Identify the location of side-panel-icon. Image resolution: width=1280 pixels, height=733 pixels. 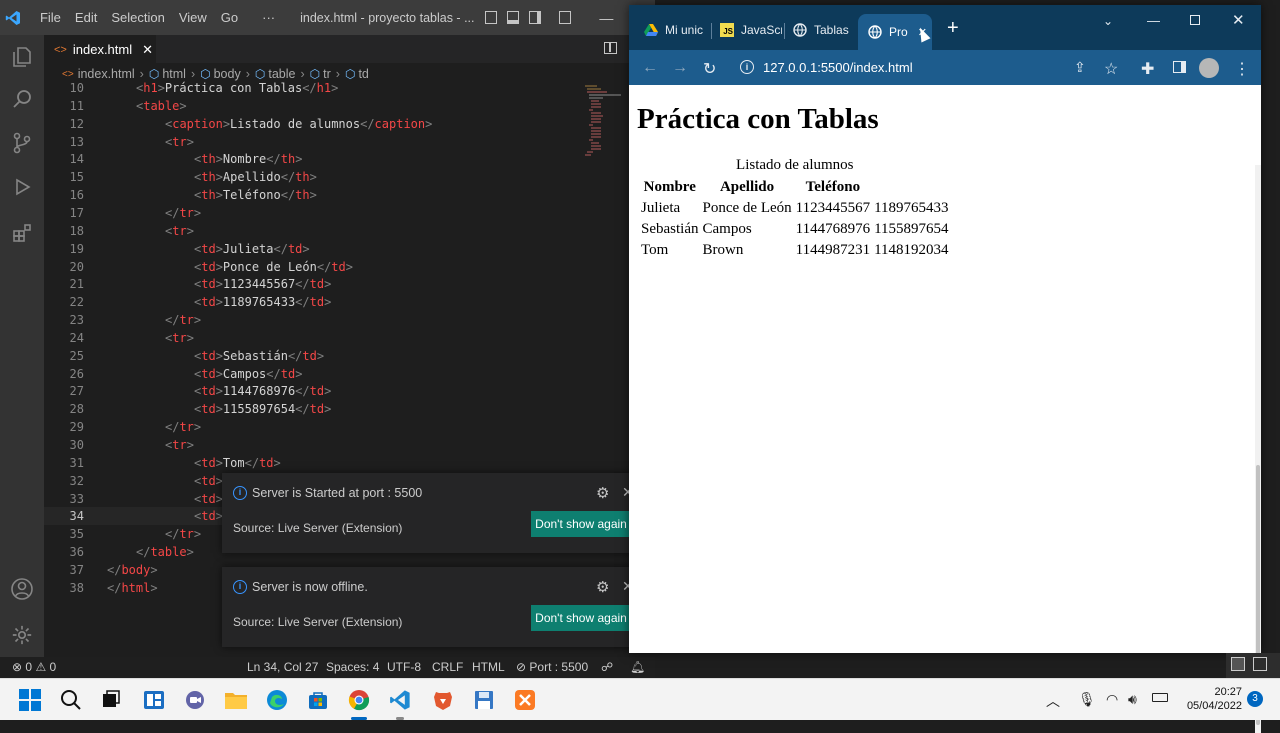
(1179, 67).